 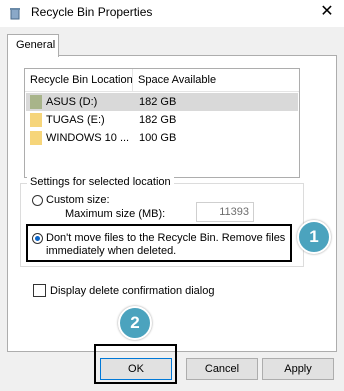 I want to click on drive-name: ASUS (D:), so click(x=72, y=102).